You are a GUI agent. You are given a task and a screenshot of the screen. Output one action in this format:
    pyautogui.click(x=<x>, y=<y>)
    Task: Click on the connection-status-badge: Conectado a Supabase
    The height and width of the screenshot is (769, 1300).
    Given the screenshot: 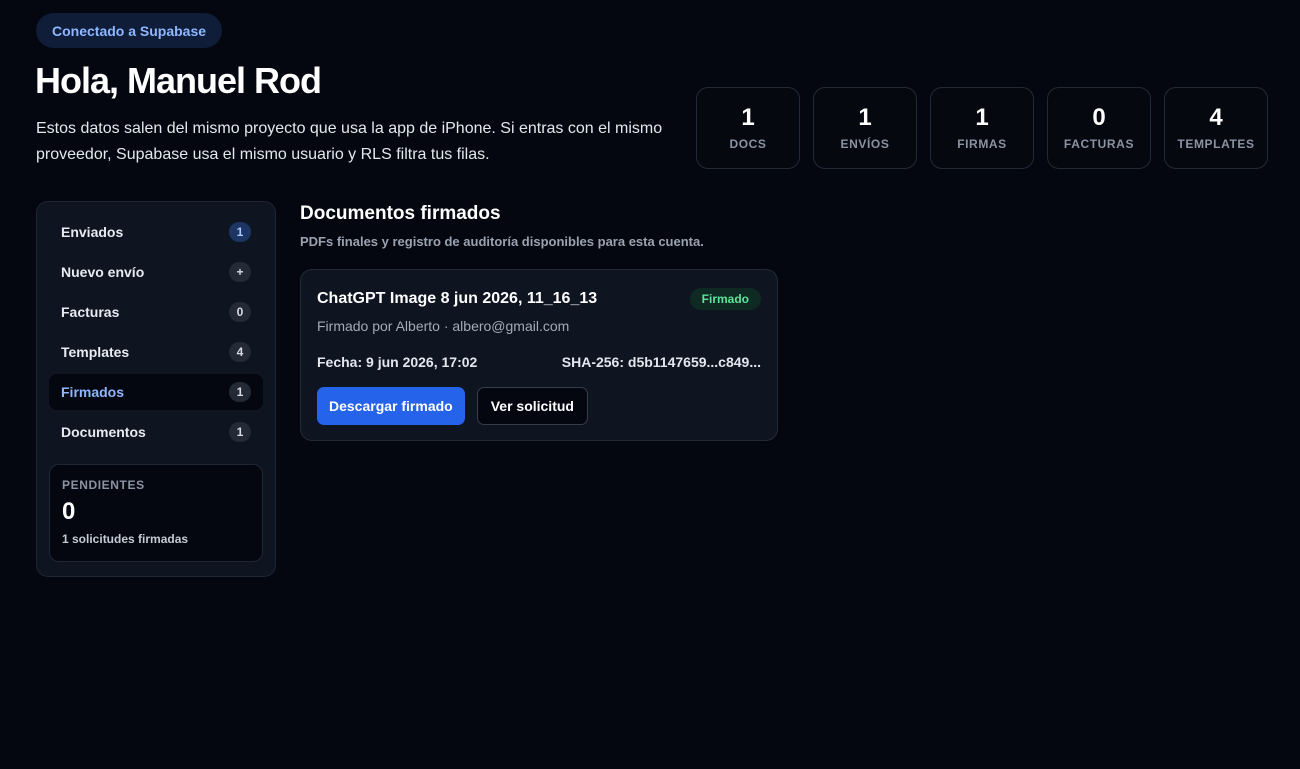 What is the action you would take?
    pyautogui.click(x=129, y=30)
    